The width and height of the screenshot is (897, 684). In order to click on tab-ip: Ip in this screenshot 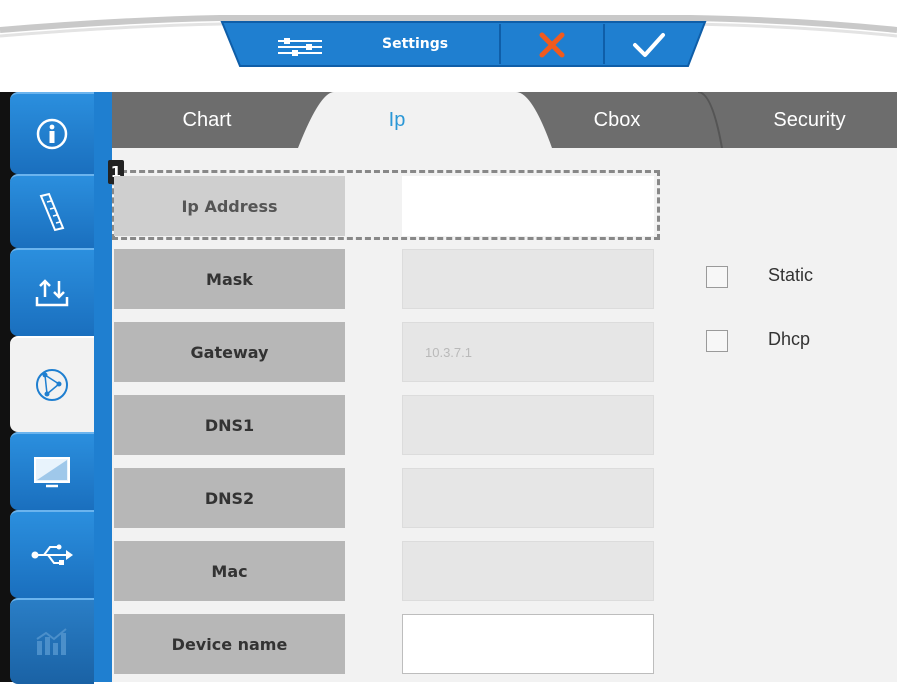, I will do `click(397, 120)`.